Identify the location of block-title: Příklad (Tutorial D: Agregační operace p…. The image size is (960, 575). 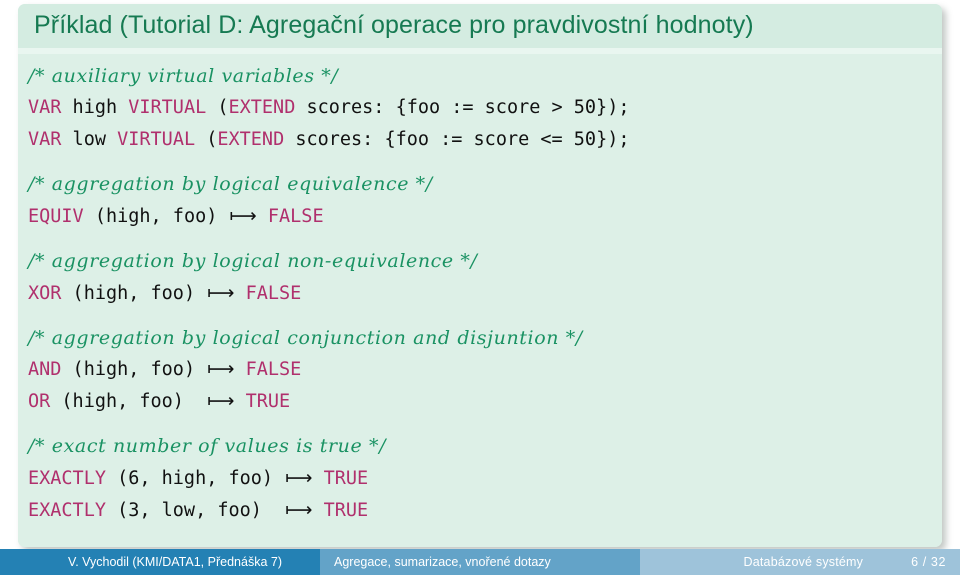
(480, 26).